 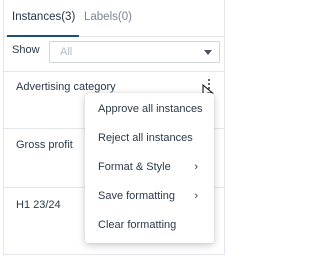 I want to click on menu-item-reject-all: Reject all instances, so click(x=149, y=138).